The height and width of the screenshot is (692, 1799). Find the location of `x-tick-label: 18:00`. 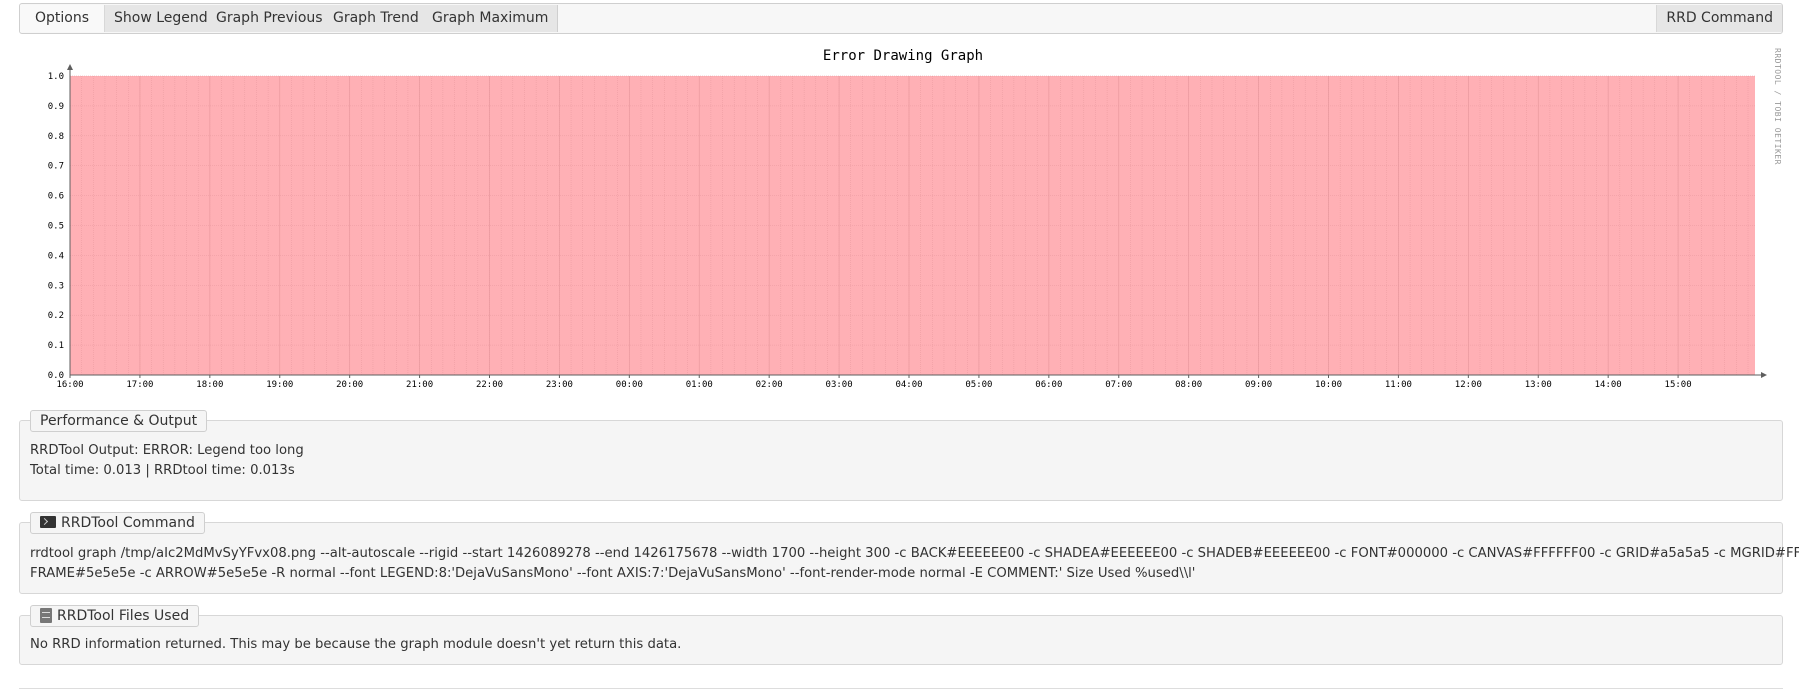

x-tick-label: 18:00 is located at coordinates (209, 385).